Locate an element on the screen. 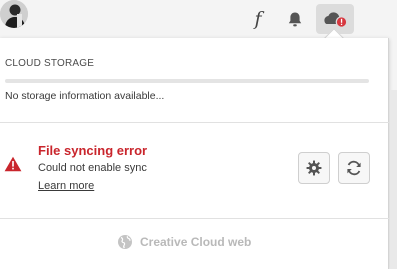 This screenshot has height=269, width=397. fonts-icon: f is located at coordinates (258, 19).